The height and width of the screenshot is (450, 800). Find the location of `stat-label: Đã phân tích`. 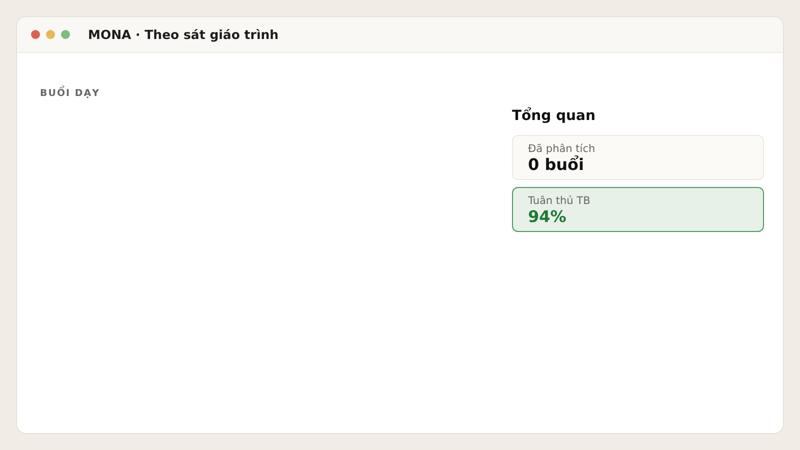

stat-label: Đã phân tích is located at coordinates (562, 149).